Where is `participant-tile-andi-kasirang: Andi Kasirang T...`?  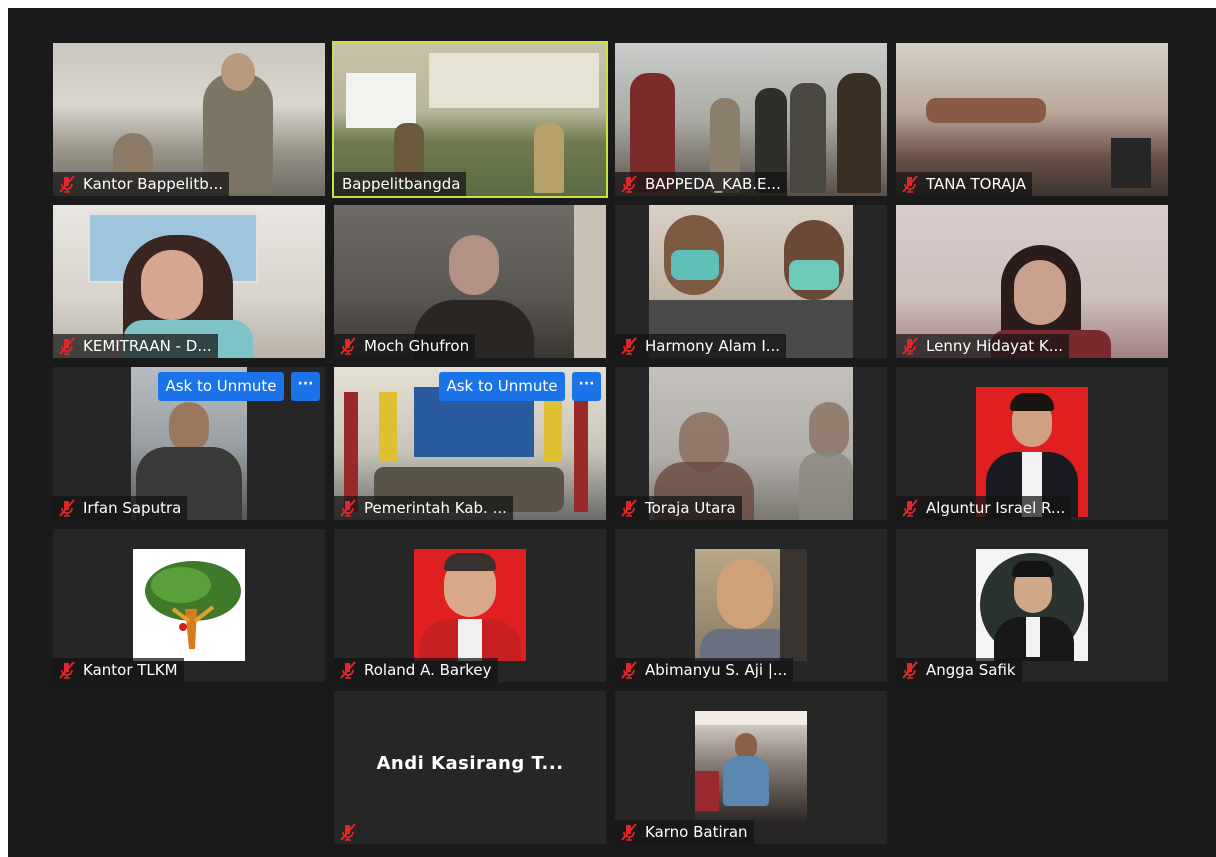
participant-tile-andi-kasirang: Andi Kasirang T... is located at coordinates (470, 767).